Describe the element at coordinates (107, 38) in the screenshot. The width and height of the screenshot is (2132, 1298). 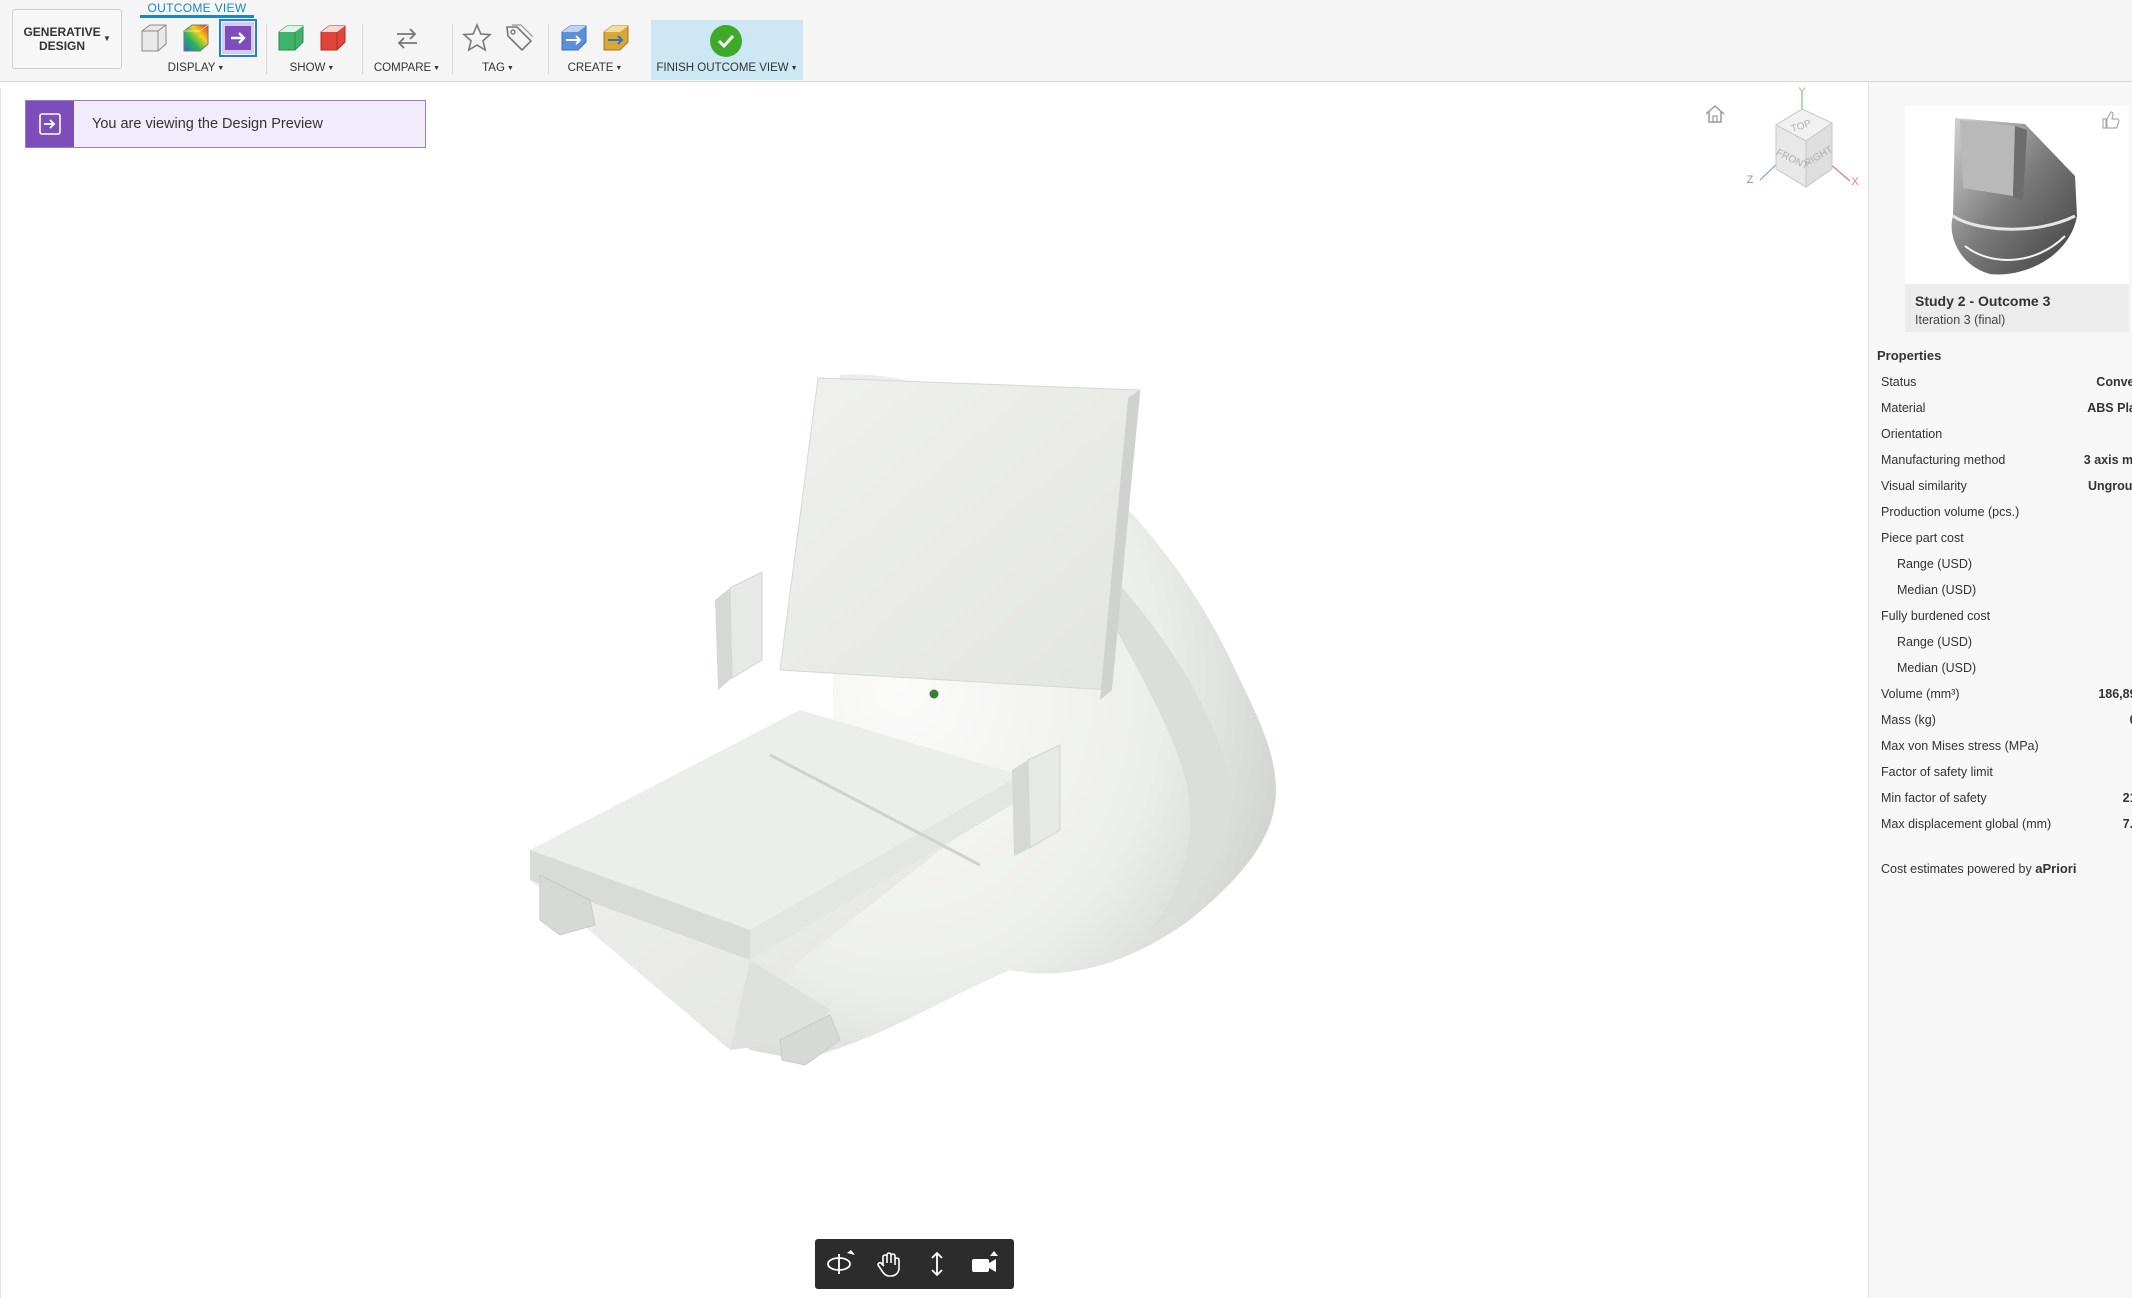
I see `chevron-down-icon: ▼` at that location.